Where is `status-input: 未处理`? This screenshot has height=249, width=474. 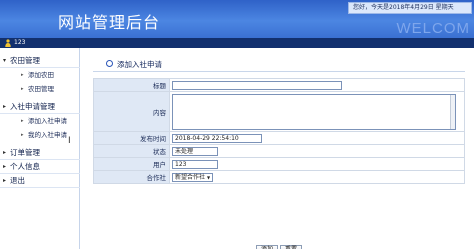
status-input: 未处理 is located at coordinates (195, 151).